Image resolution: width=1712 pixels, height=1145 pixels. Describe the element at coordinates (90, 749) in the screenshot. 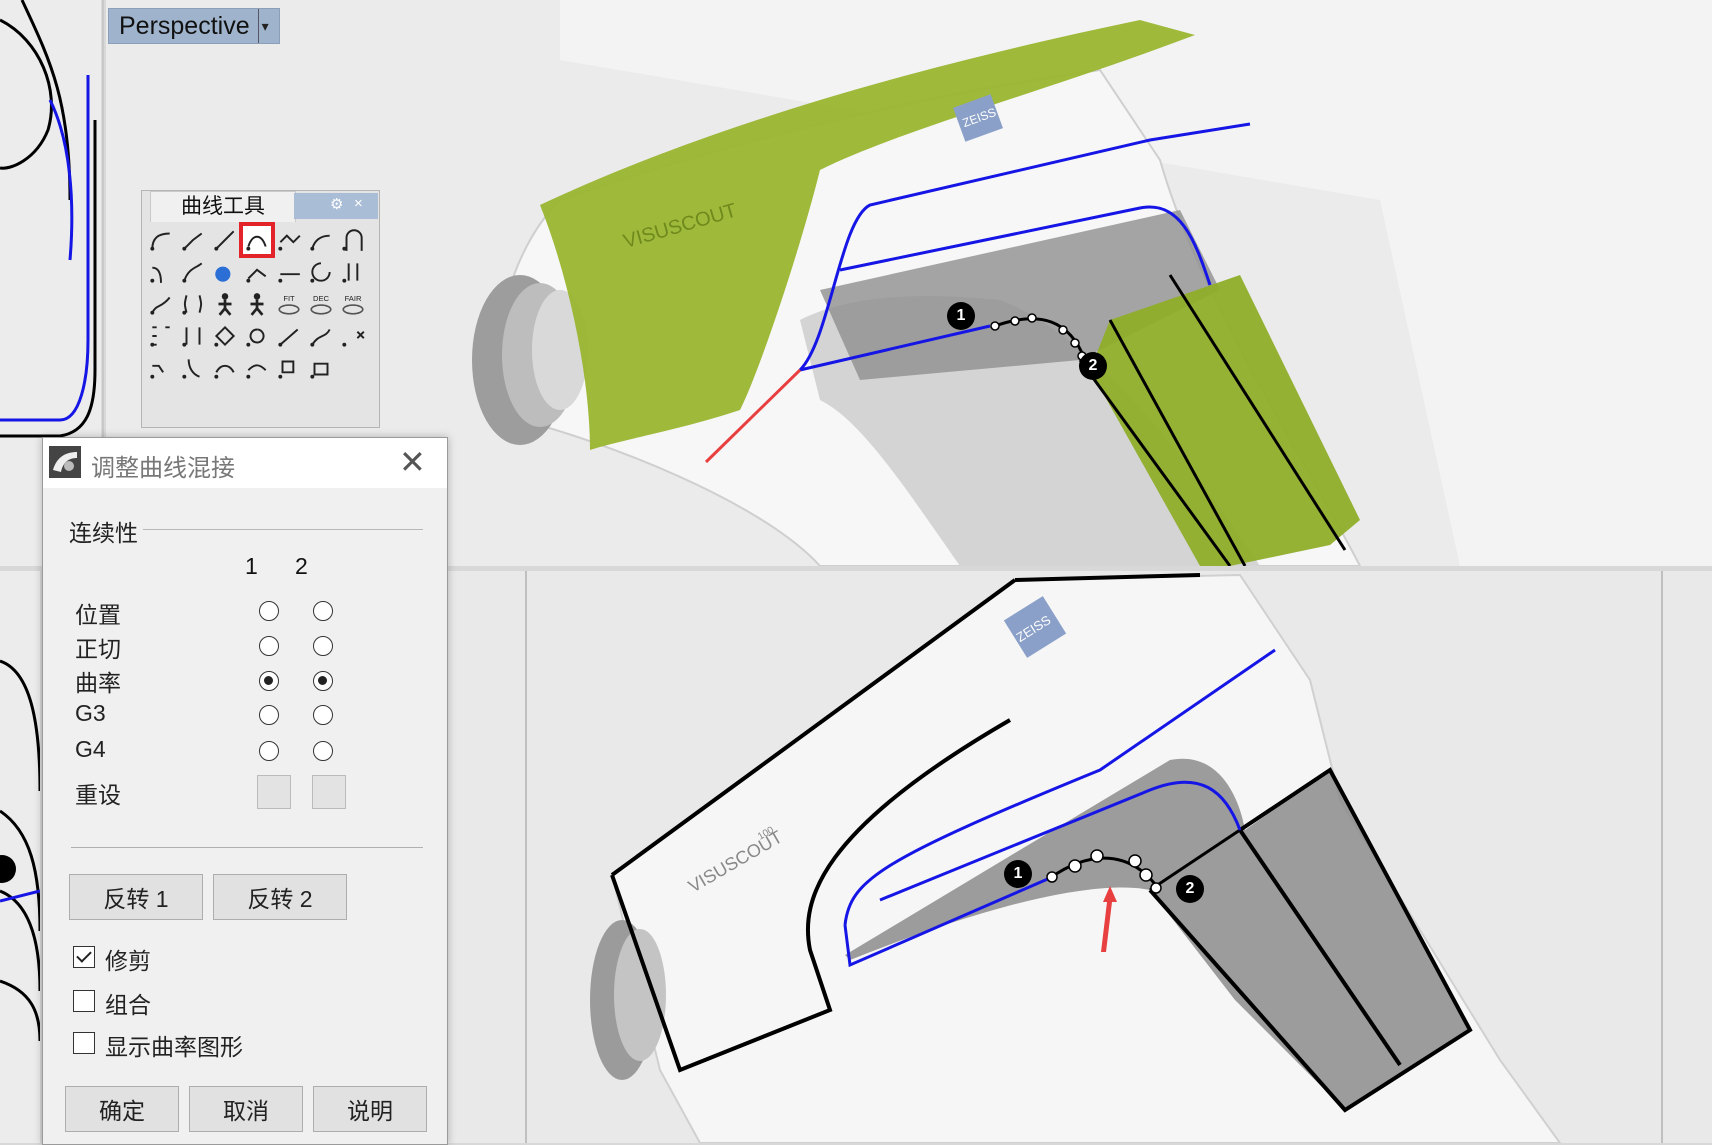

I see `row-label-g4: G4` at that location.